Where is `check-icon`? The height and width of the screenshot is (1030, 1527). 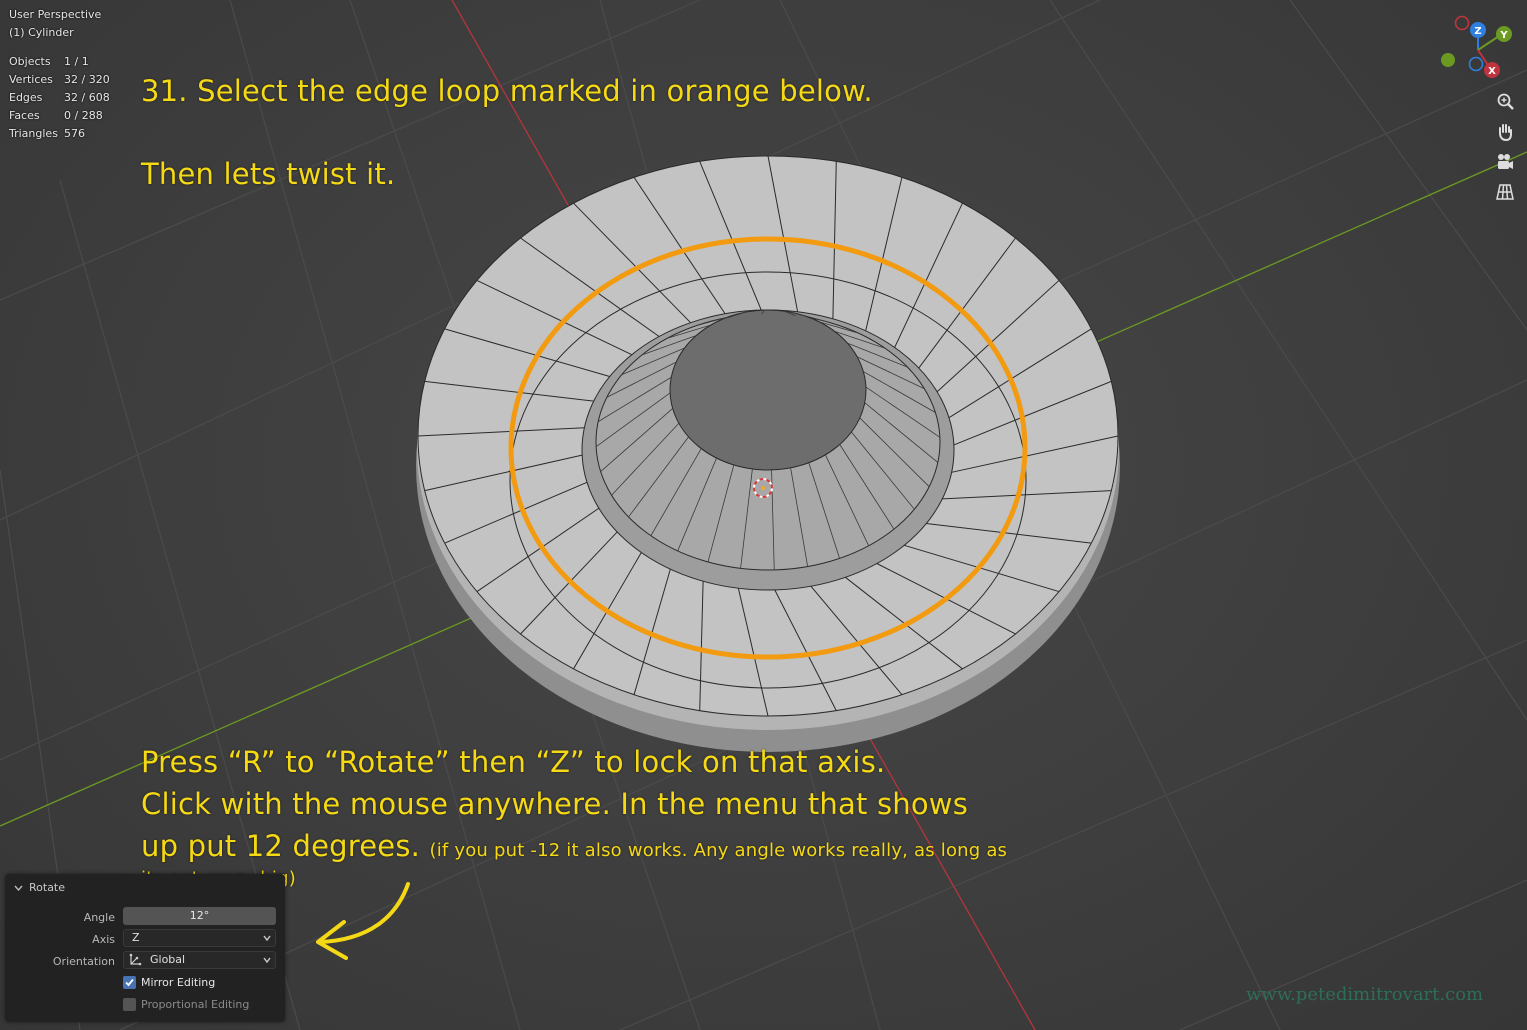
check-icon is located at coordinates (129, 982).